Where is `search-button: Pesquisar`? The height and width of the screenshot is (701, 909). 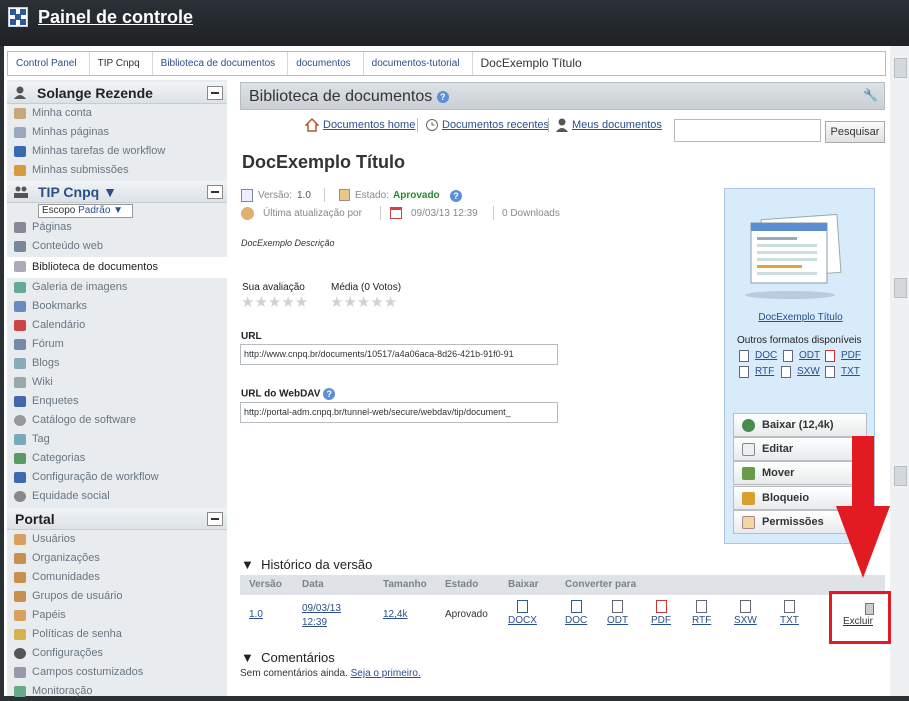 search-button: Pesquisar is located at coordinates (855, 132).